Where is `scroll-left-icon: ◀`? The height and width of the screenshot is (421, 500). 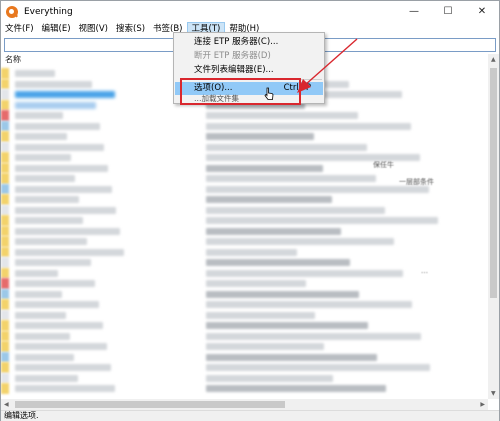
scroll-left-icon: ◀ is located at coordinates (6, 404).